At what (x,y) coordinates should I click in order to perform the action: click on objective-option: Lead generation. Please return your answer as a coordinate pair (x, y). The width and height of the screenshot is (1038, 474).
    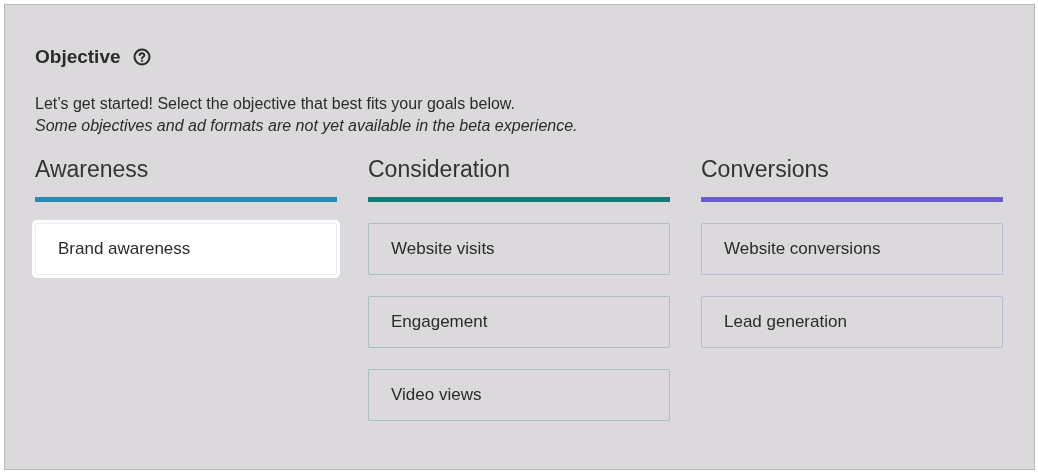
    Looking at the image, I should click on (852, 322).